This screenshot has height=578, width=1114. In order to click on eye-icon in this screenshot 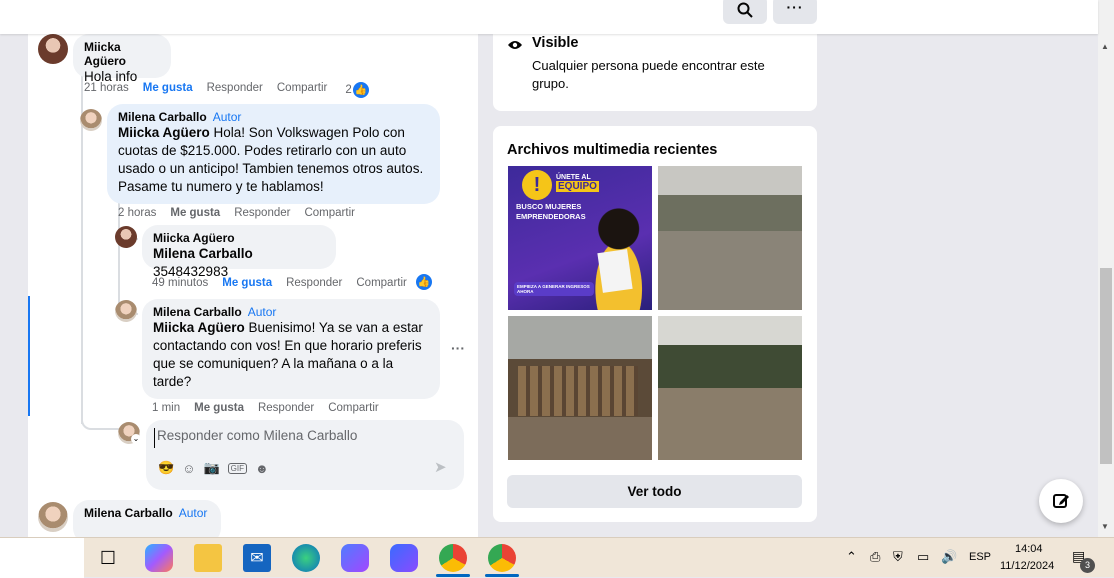, I will do `click(515, 47)`.